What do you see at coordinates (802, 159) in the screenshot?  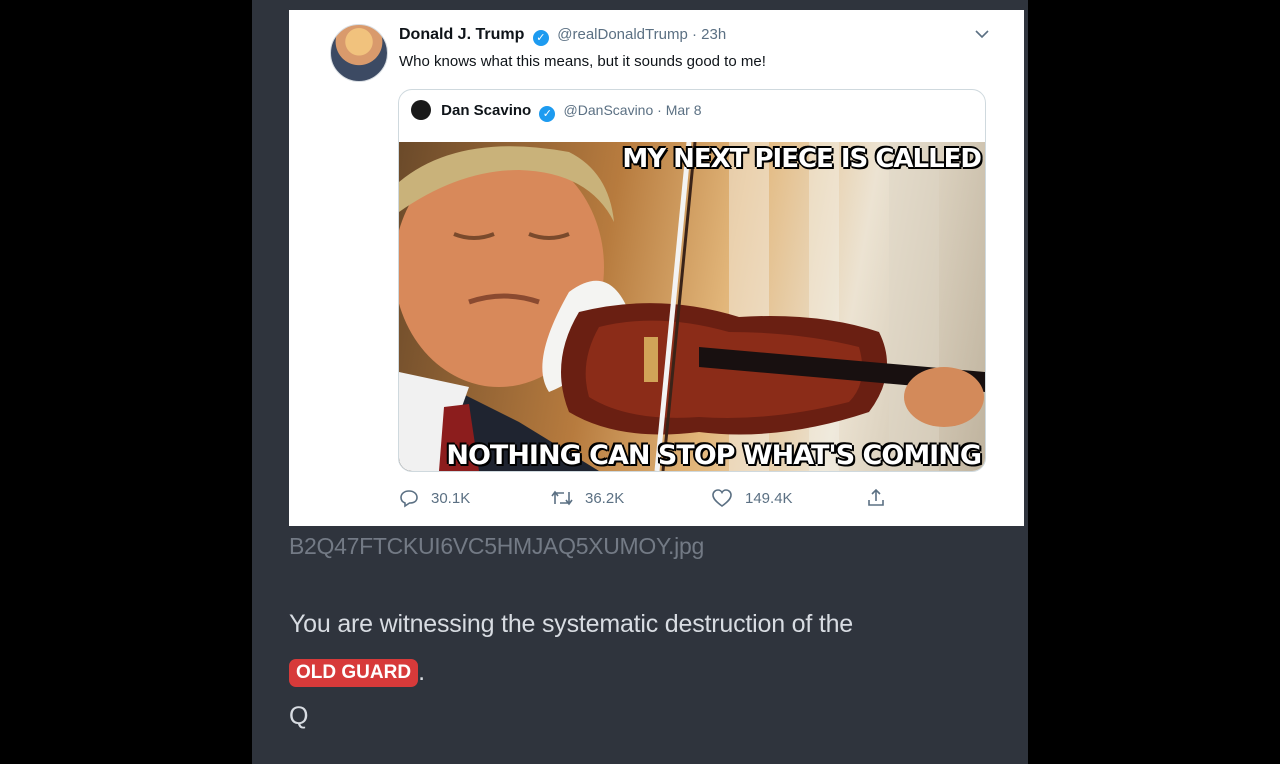 I see `meme-top-caption: MY NEXT PIECE IS CALLED` at bounding box center [802, 159].